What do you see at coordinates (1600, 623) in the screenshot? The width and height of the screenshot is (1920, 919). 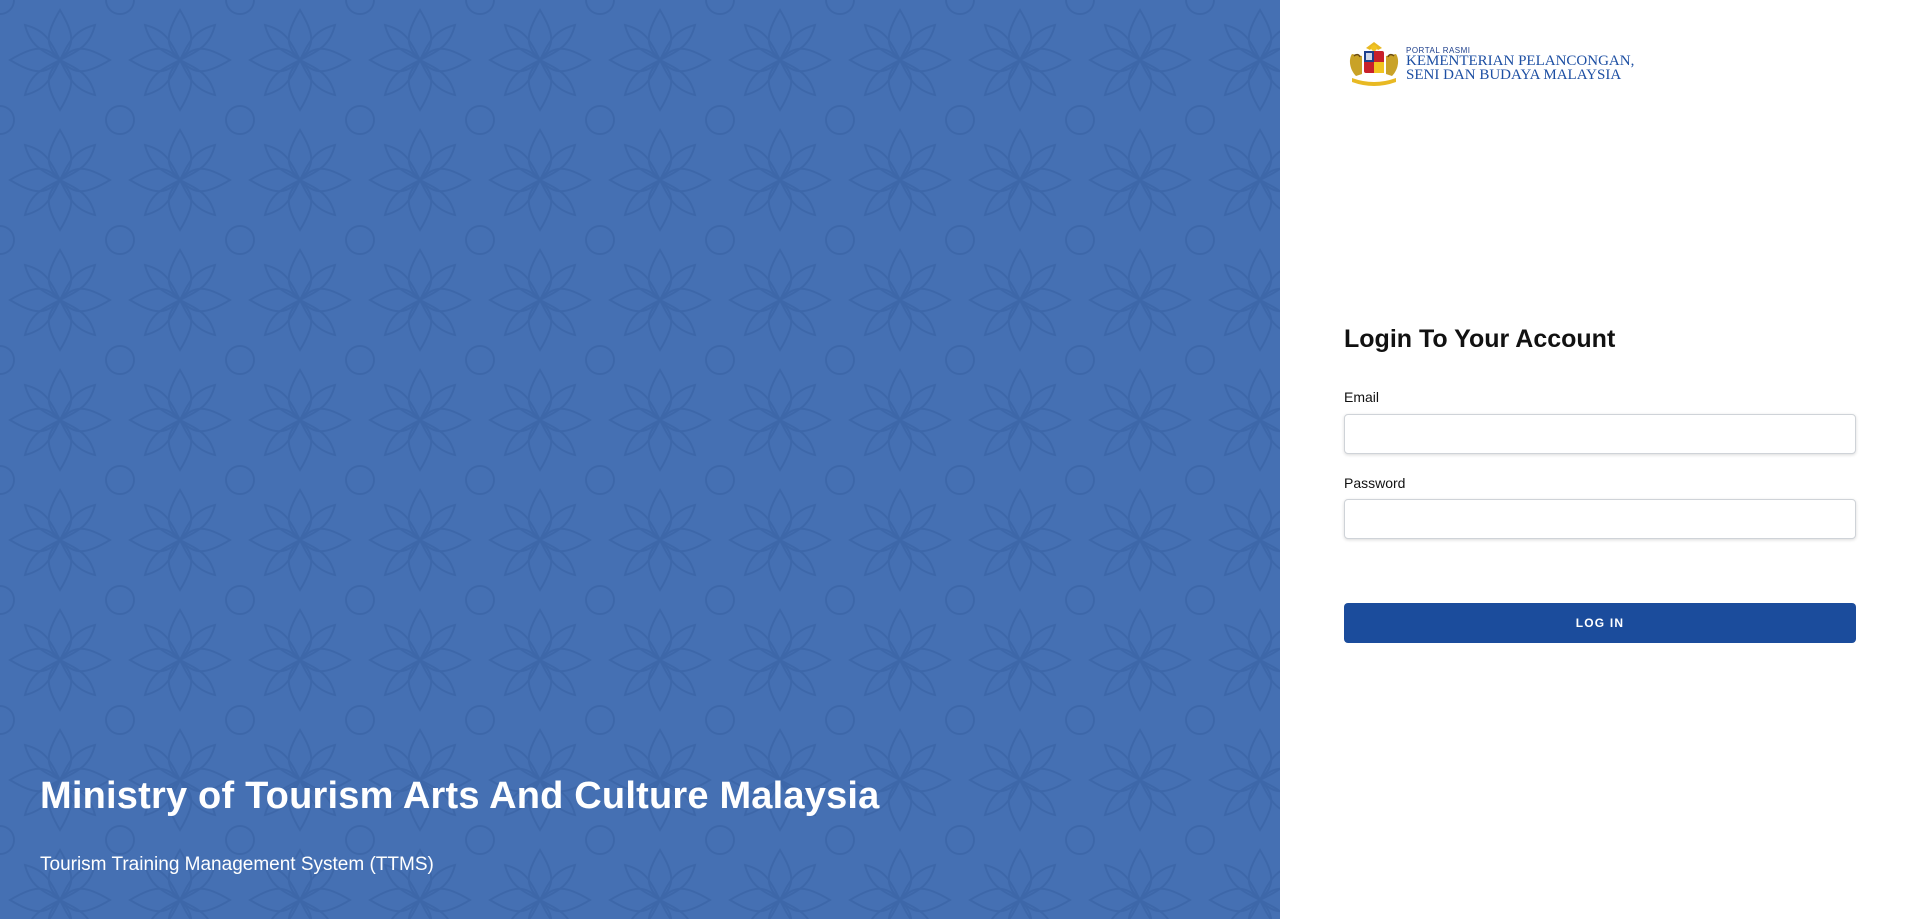 I see `login-button: LOG IN` at bounding box center [1600, 623].